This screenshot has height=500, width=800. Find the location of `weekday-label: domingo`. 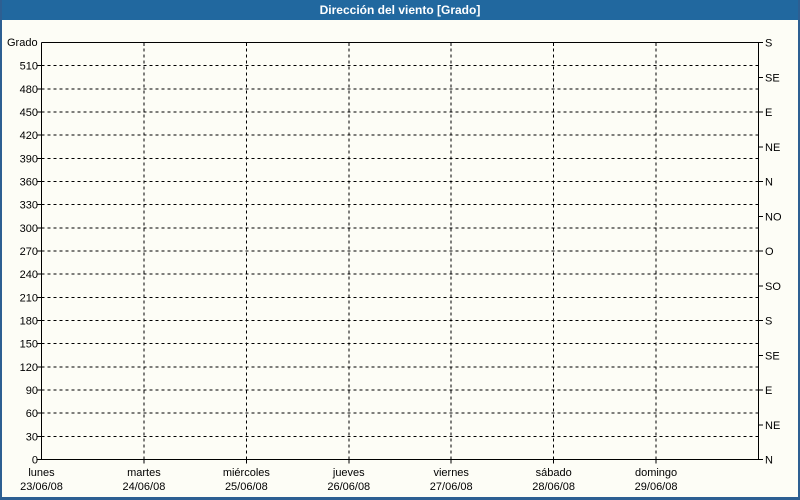

weekday-label: domingo is located at coordinates (656, 473).